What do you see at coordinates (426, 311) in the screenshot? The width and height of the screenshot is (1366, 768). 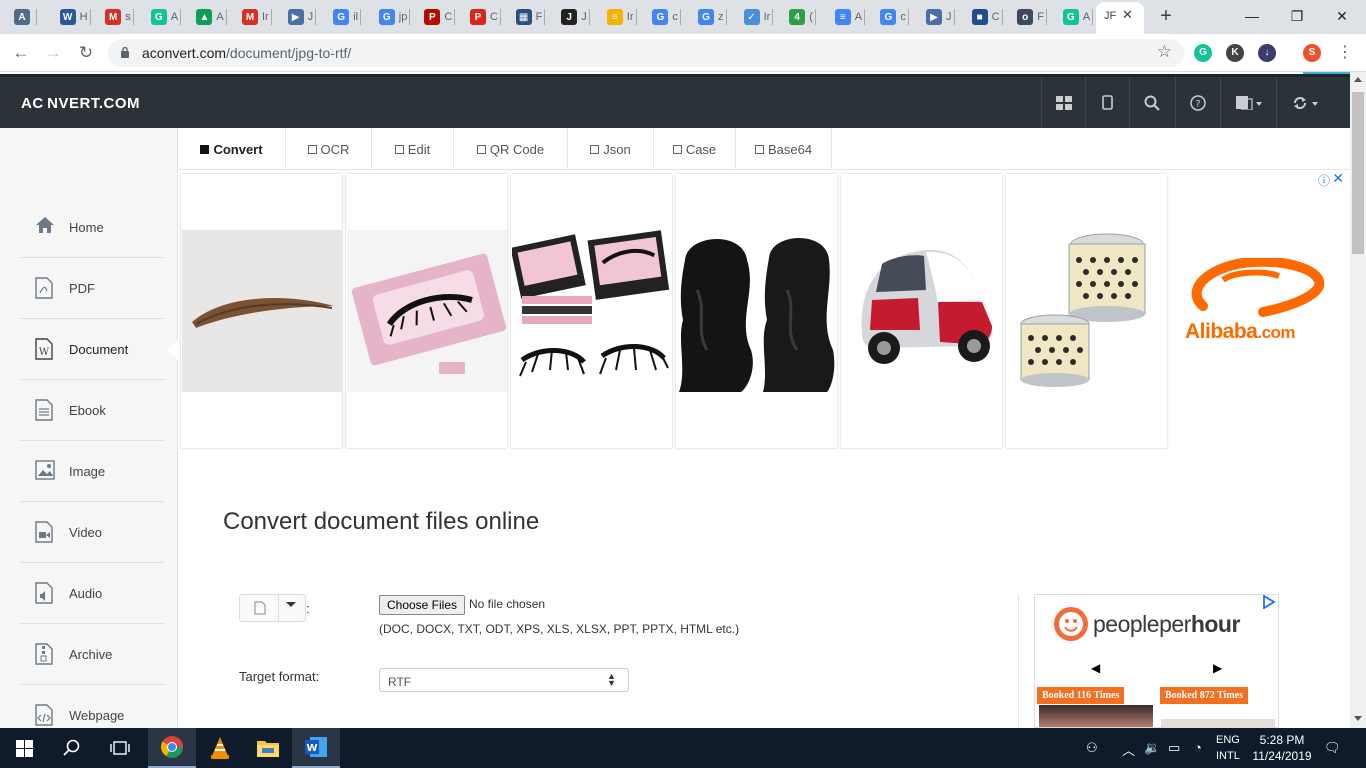 I see `ad-lashes-box` at bounding box center [426, 311].